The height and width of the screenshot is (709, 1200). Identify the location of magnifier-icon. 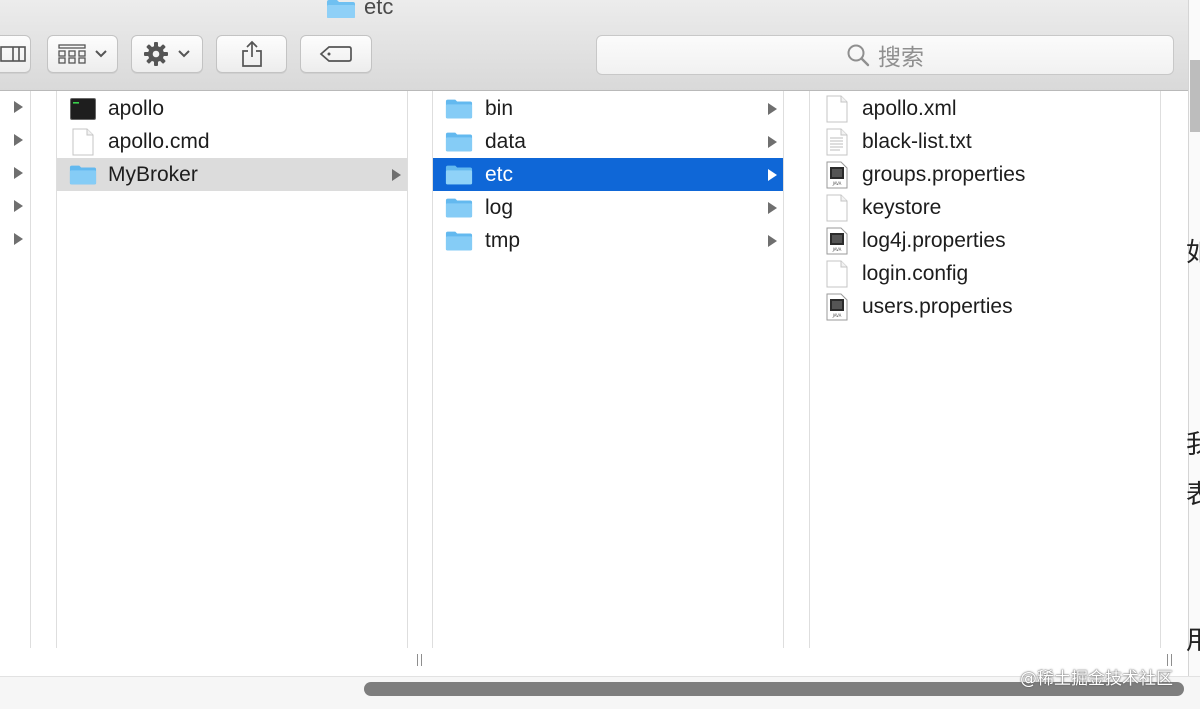
(858, 55).